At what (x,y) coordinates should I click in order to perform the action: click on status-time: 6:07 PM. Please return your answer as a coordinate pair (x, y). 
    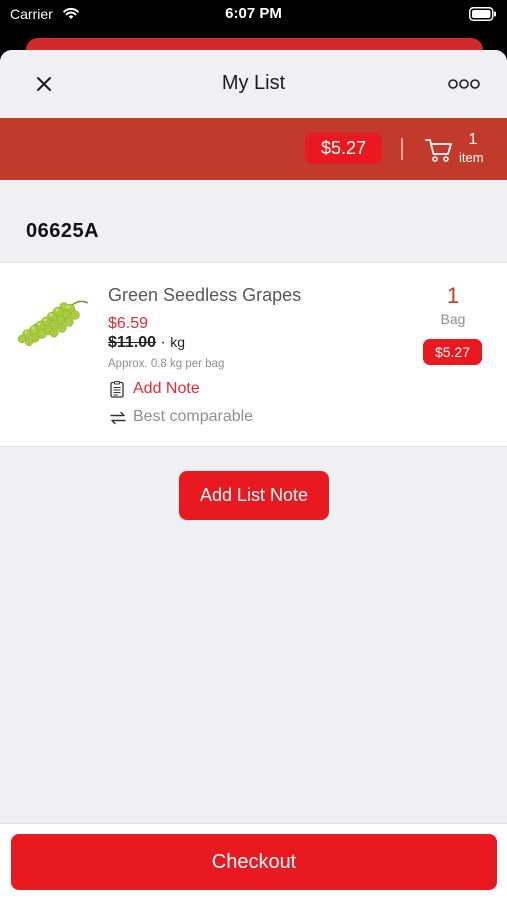
    Looking at the image, I should click on (253, 13).